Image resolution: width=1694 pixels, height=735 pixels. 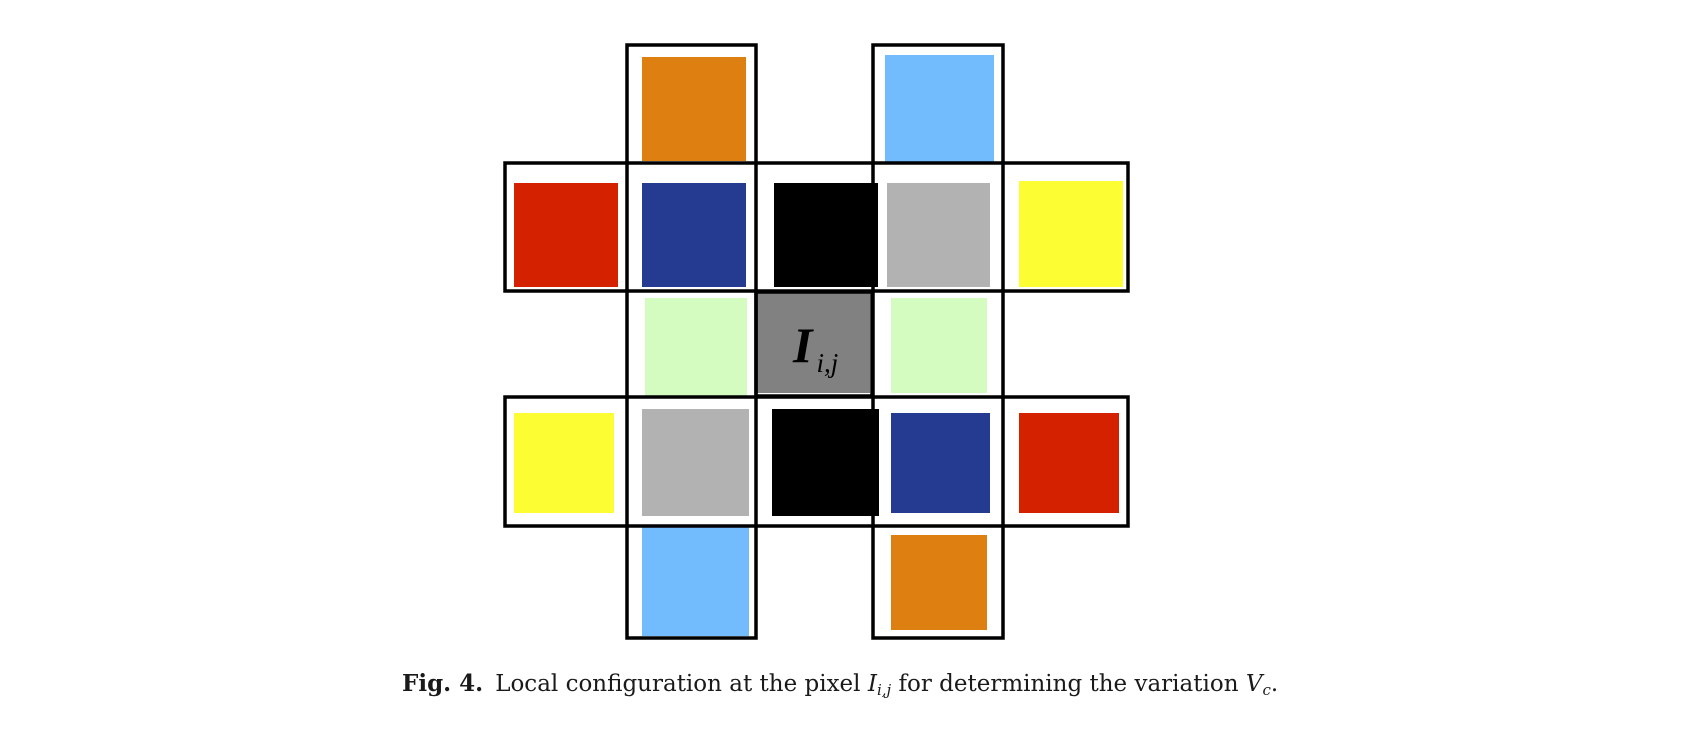 What do you see at coordinates (681, 684) in the screenshot?
I see `caption-text-before: Local configuration at the pixel` at bounding box center [681, 684].